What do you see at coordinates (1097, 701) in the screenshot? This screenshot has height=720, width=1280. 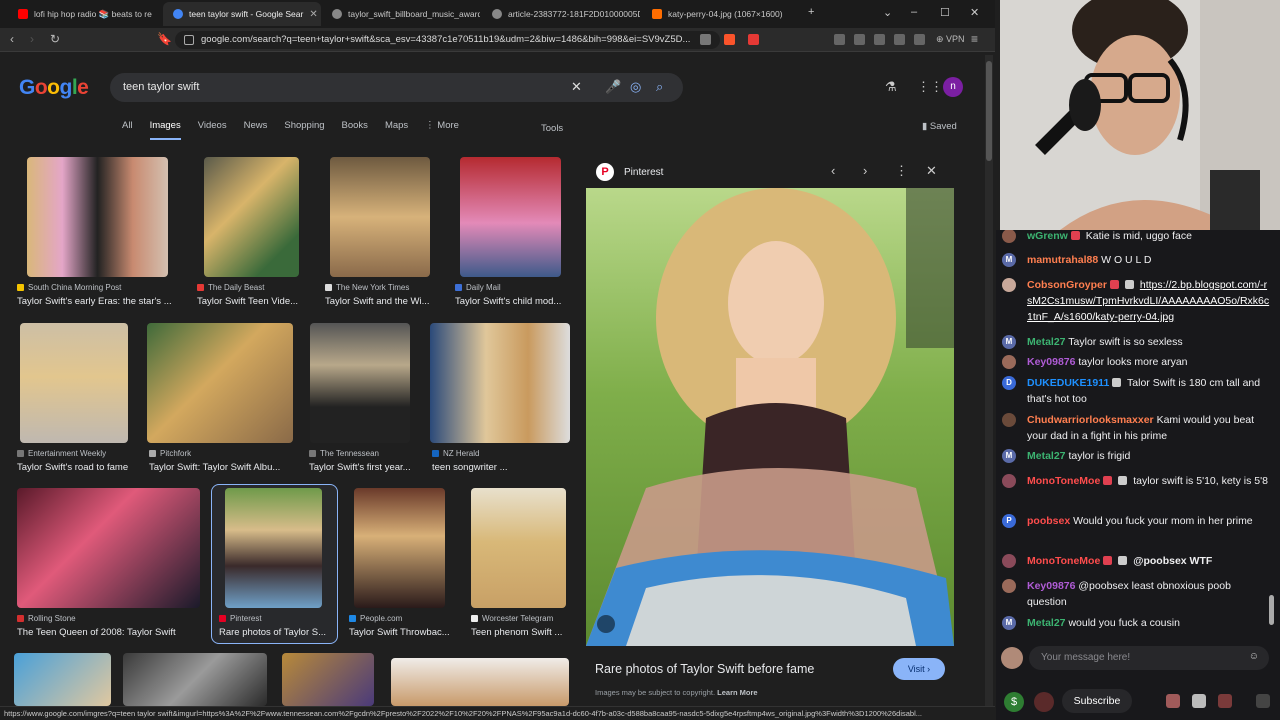 I see `subscribe-button: Subscribe` at bounding box center [1097, 701].